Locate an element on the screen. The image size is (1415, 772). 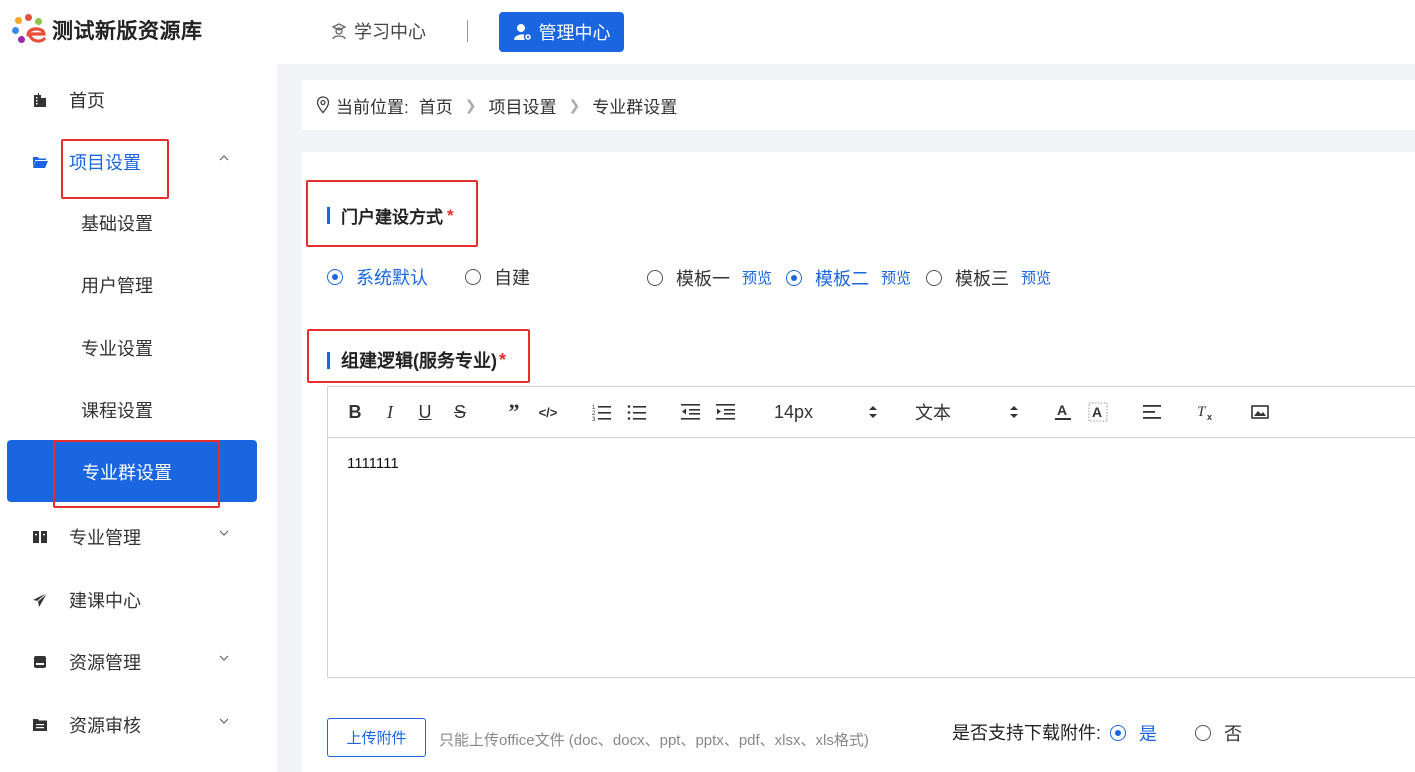
nav-learning-center-label: 学习中心 is located at coordinates (390, 32).